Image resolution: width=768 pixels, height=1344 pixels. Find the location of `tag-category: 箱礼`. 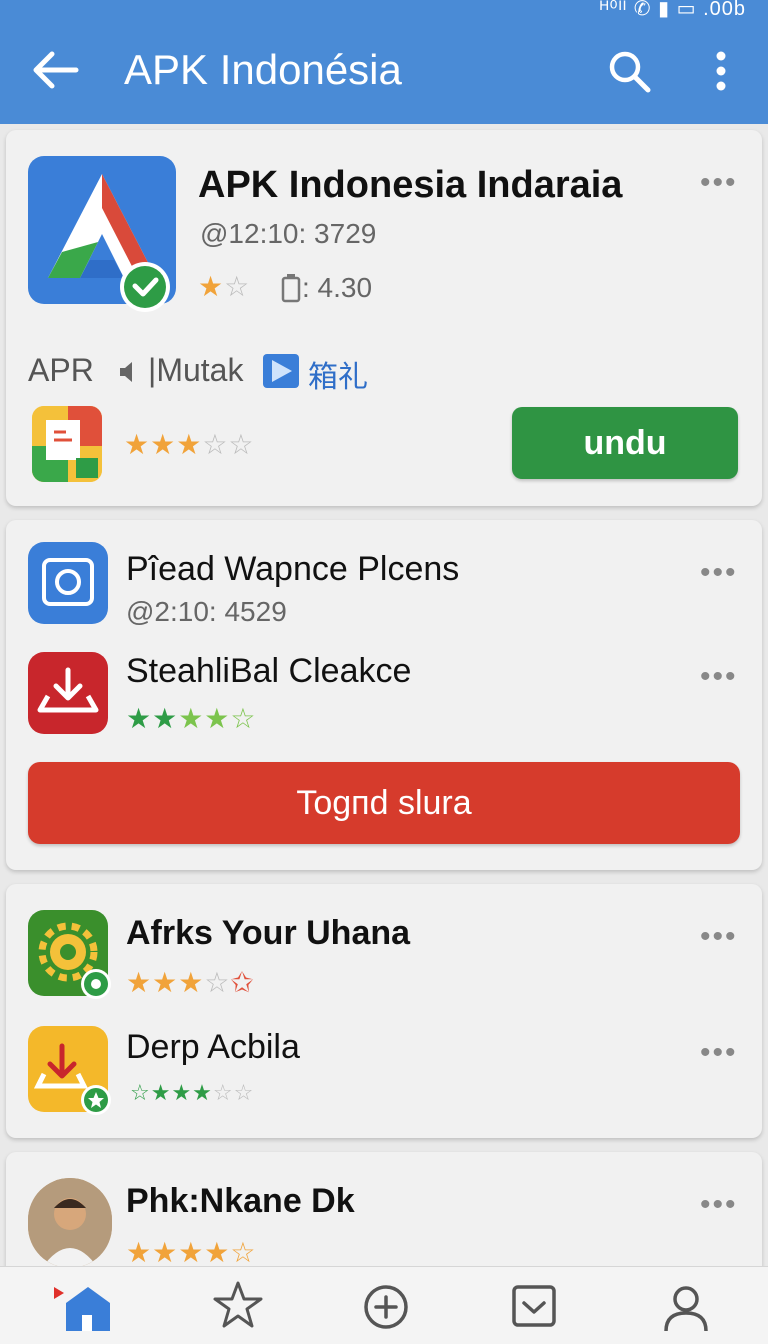

tag-category: 箱礼 is located at coordinates (338, 377).